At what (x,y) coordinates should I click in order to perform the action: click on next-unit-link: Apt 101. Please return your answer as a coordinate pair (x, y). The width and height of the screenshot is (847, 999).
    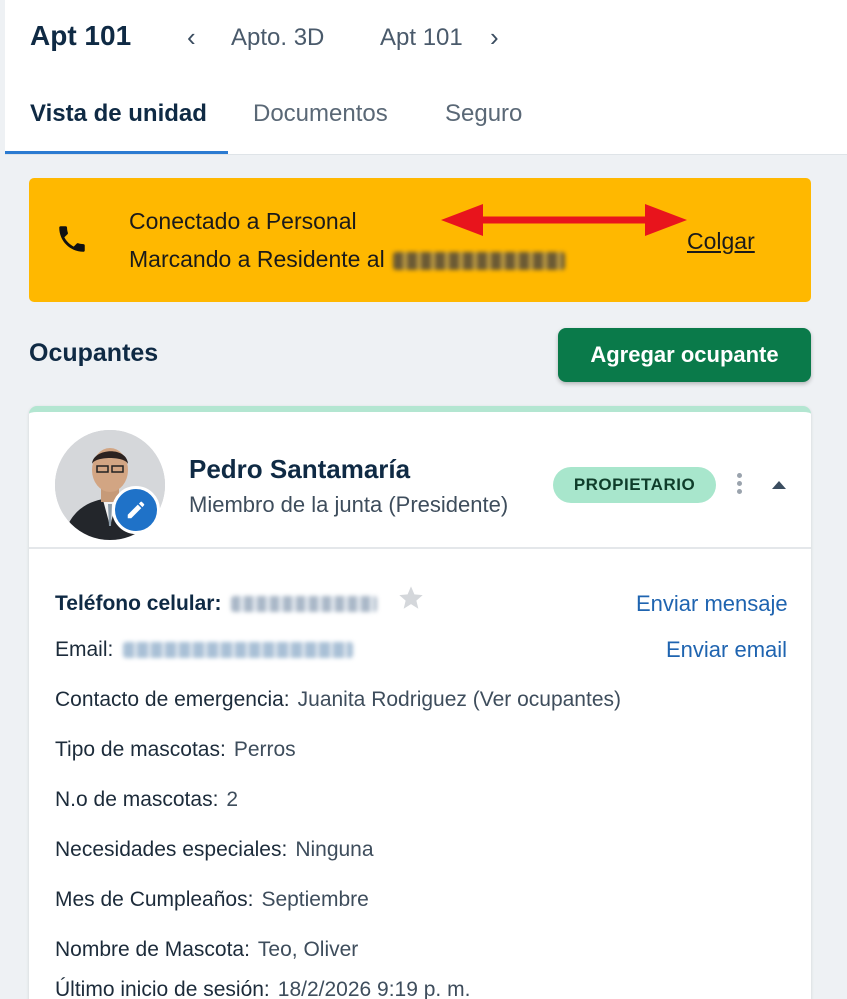
    Looking at the image, I should click on (421, 38).